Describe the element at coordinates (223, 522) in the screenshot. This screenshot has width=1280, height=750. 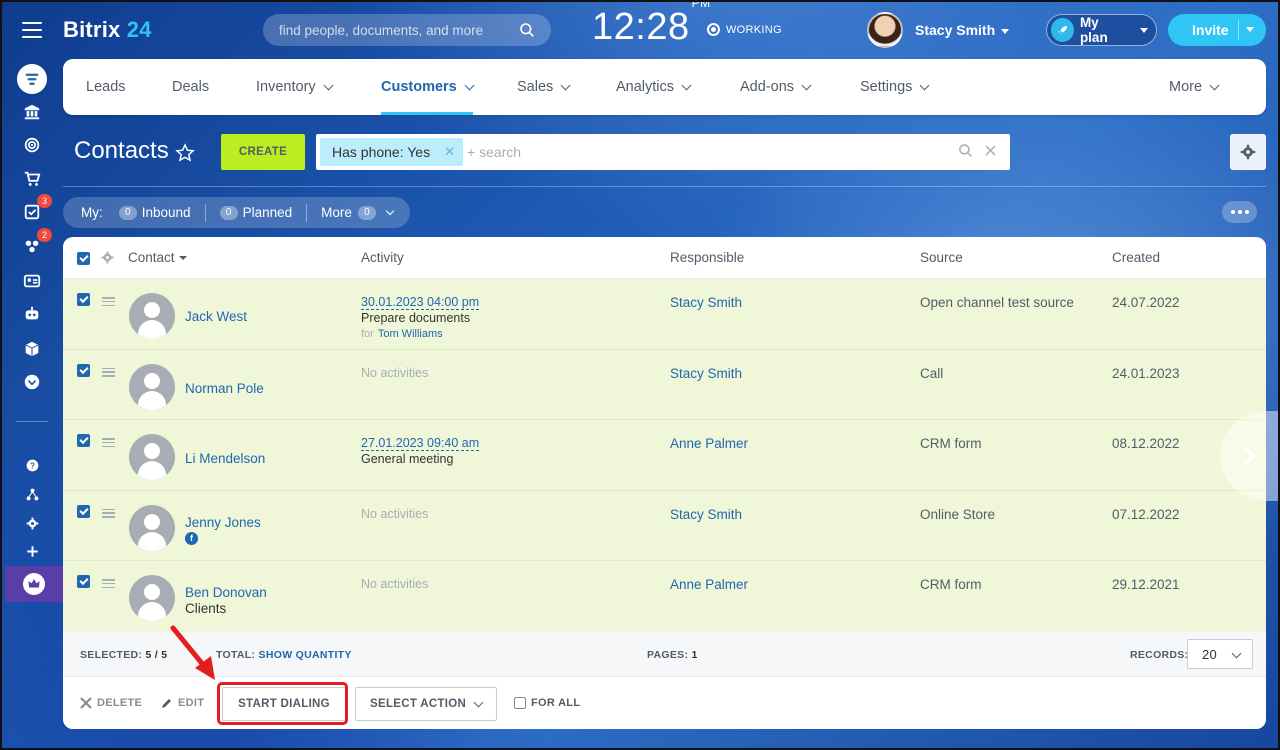
I see `contact-name: Jenny Jones` at that location.